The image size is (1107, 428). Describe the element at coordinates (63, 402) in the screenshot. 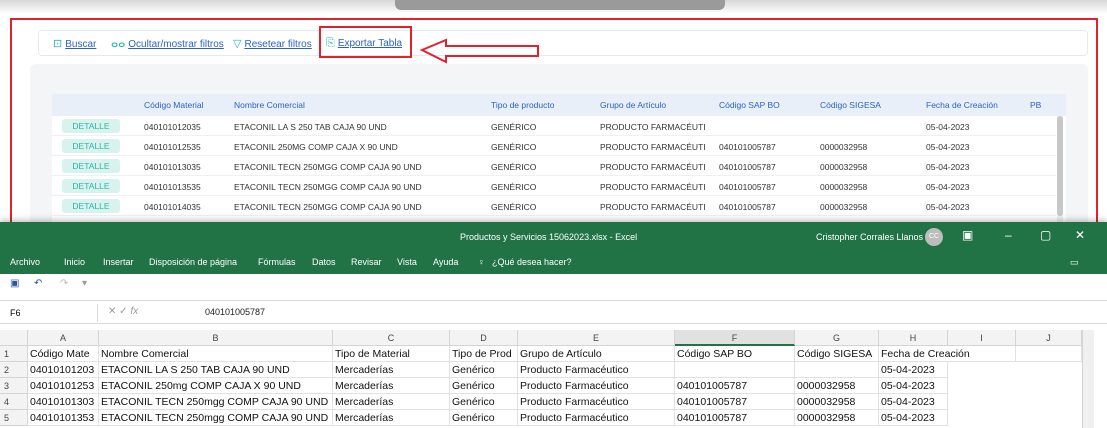

I see `sheet-cell: 04010101303` at that location.